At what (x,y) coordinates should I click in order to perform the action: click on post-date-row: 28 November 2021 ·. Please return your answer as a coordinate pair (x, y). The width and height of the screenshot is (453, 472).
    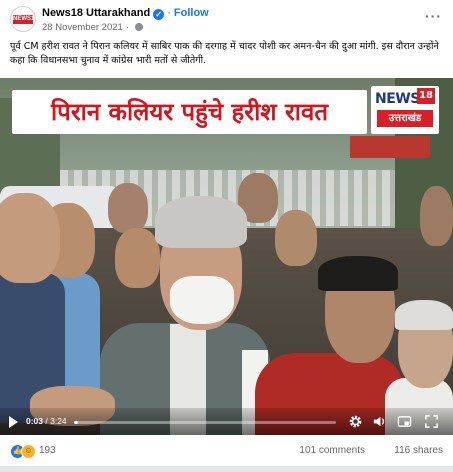
    Looking at the image, I should click on (92, 27).